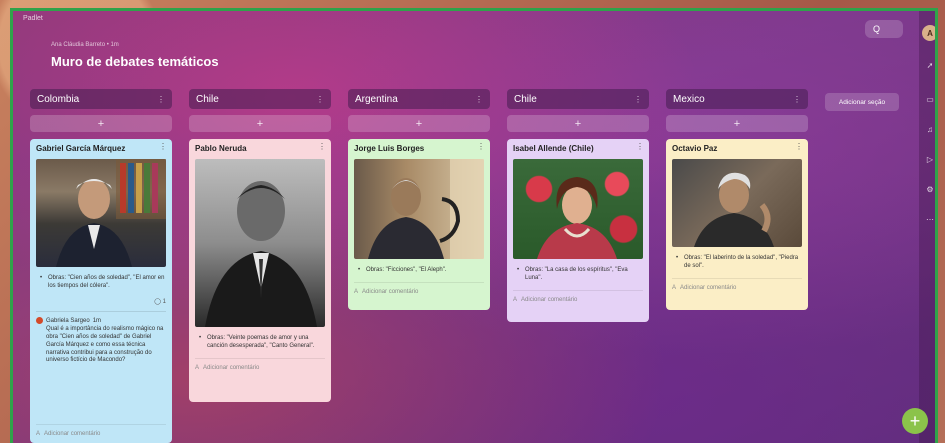 The image size is (945, 443). Describe the element at coordinates (928, 65) in the screenshot. I see `share-icon: ➚` at that location.